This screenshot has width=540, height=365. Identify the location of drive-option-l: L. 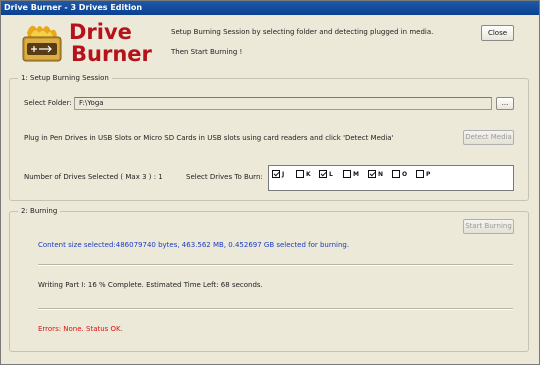
(326, 174).